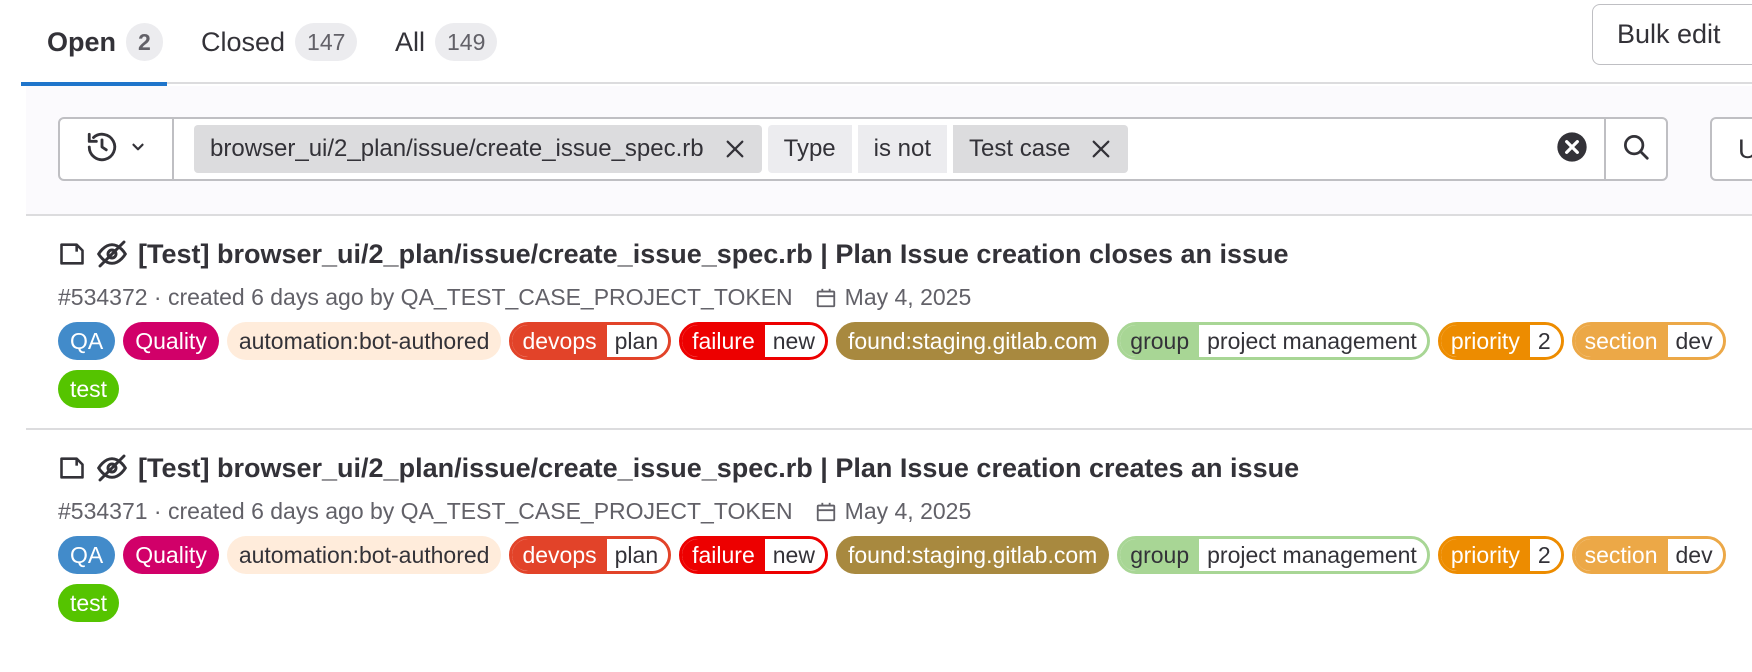  I want to click on sort-dropdown-label: Upd, so click(1745, 148).